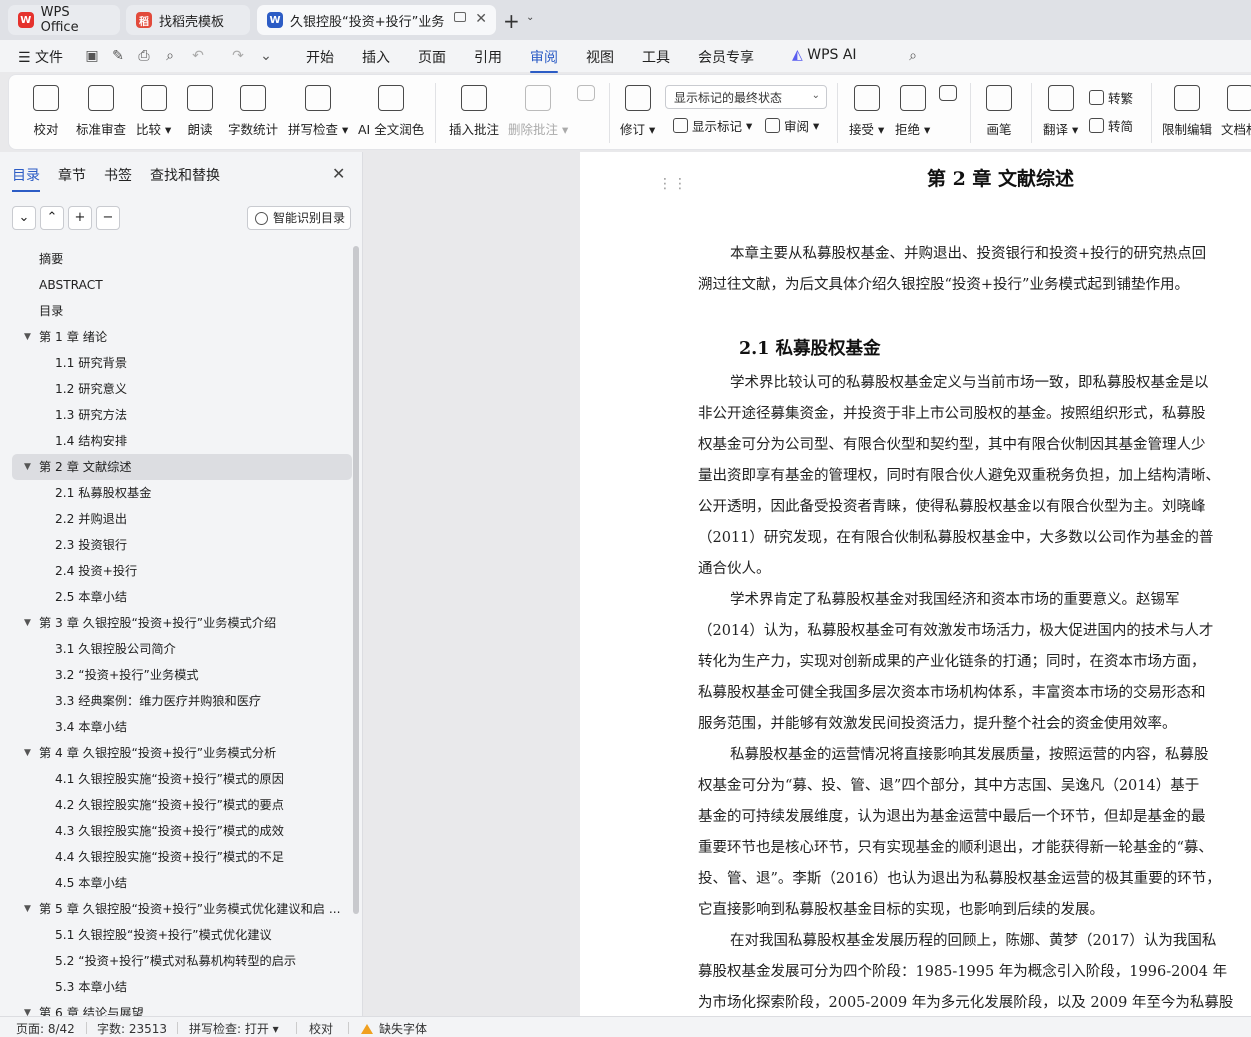 This screenshot has width=1251, height=1037. What do you see at coordinates (238, 56) in the screenshot?
I see `redo-icon: ↷` at bounding box center [238, 56].